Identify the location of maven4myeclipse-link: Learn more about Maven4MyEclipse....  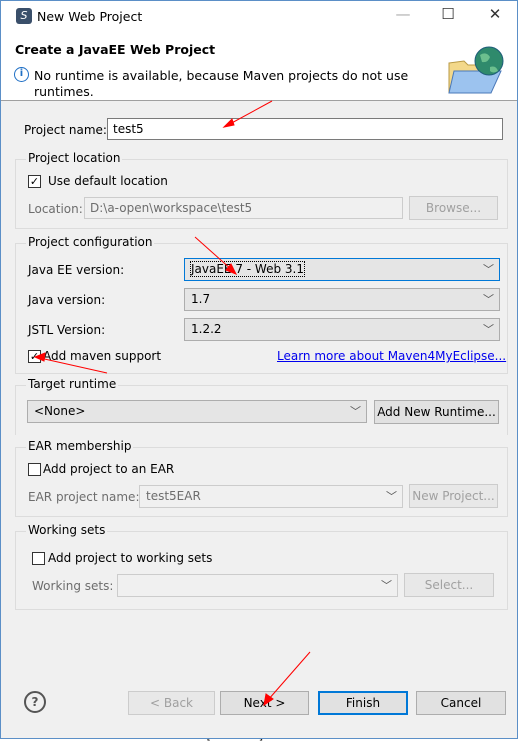
(391, 356).